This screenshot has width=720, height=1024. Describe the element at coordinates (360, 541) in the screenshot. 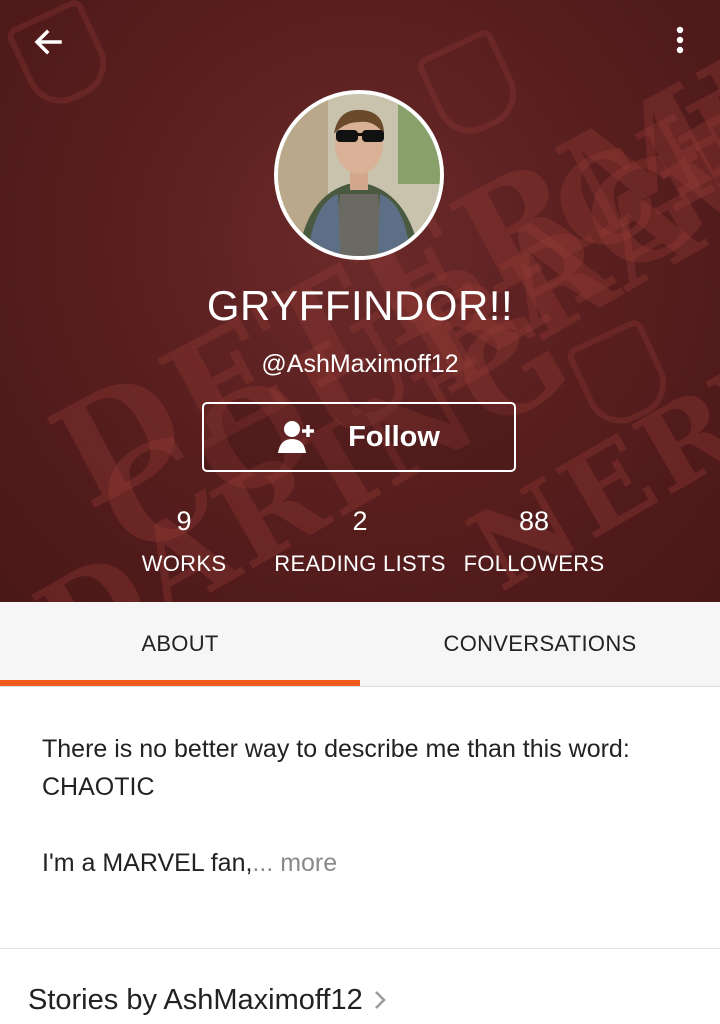

I see `stat-reading-lists: 2 READING LISTS` at that location.